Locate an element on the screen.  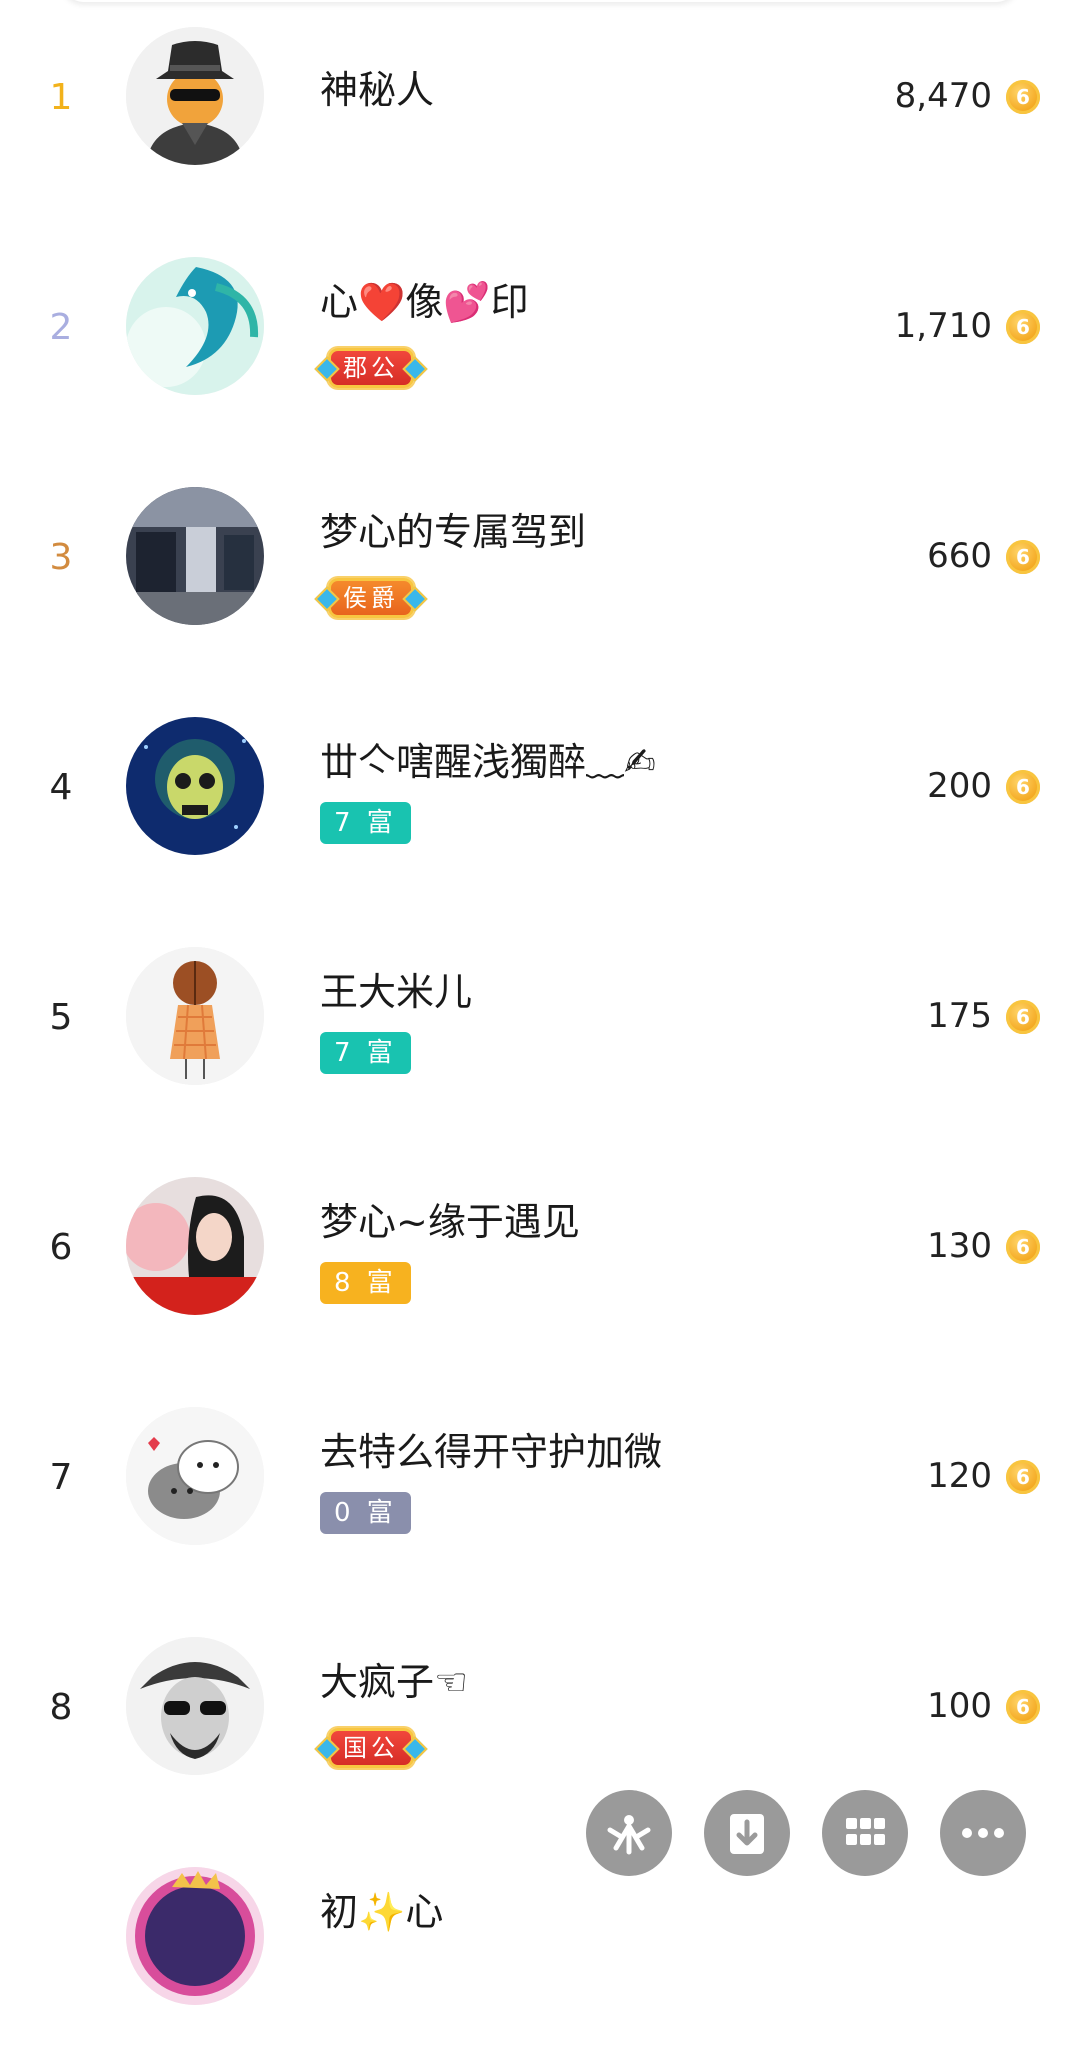
coin-amount: 1,710 is located at coordinates (943, 326).